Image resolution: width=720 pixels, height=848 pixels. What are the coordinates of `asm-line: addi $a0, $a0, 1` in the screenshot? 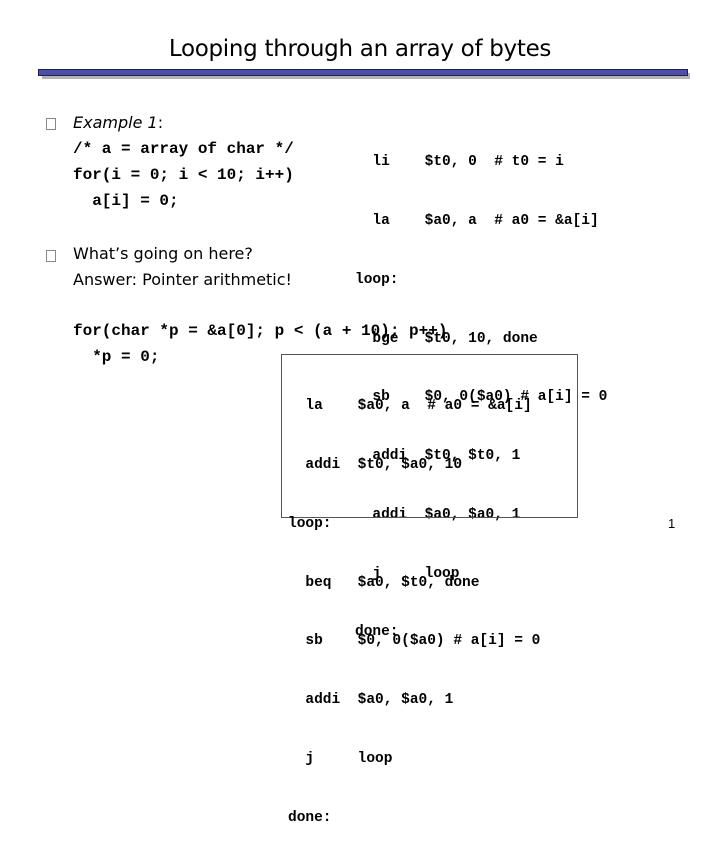 It's located at (371, 700).